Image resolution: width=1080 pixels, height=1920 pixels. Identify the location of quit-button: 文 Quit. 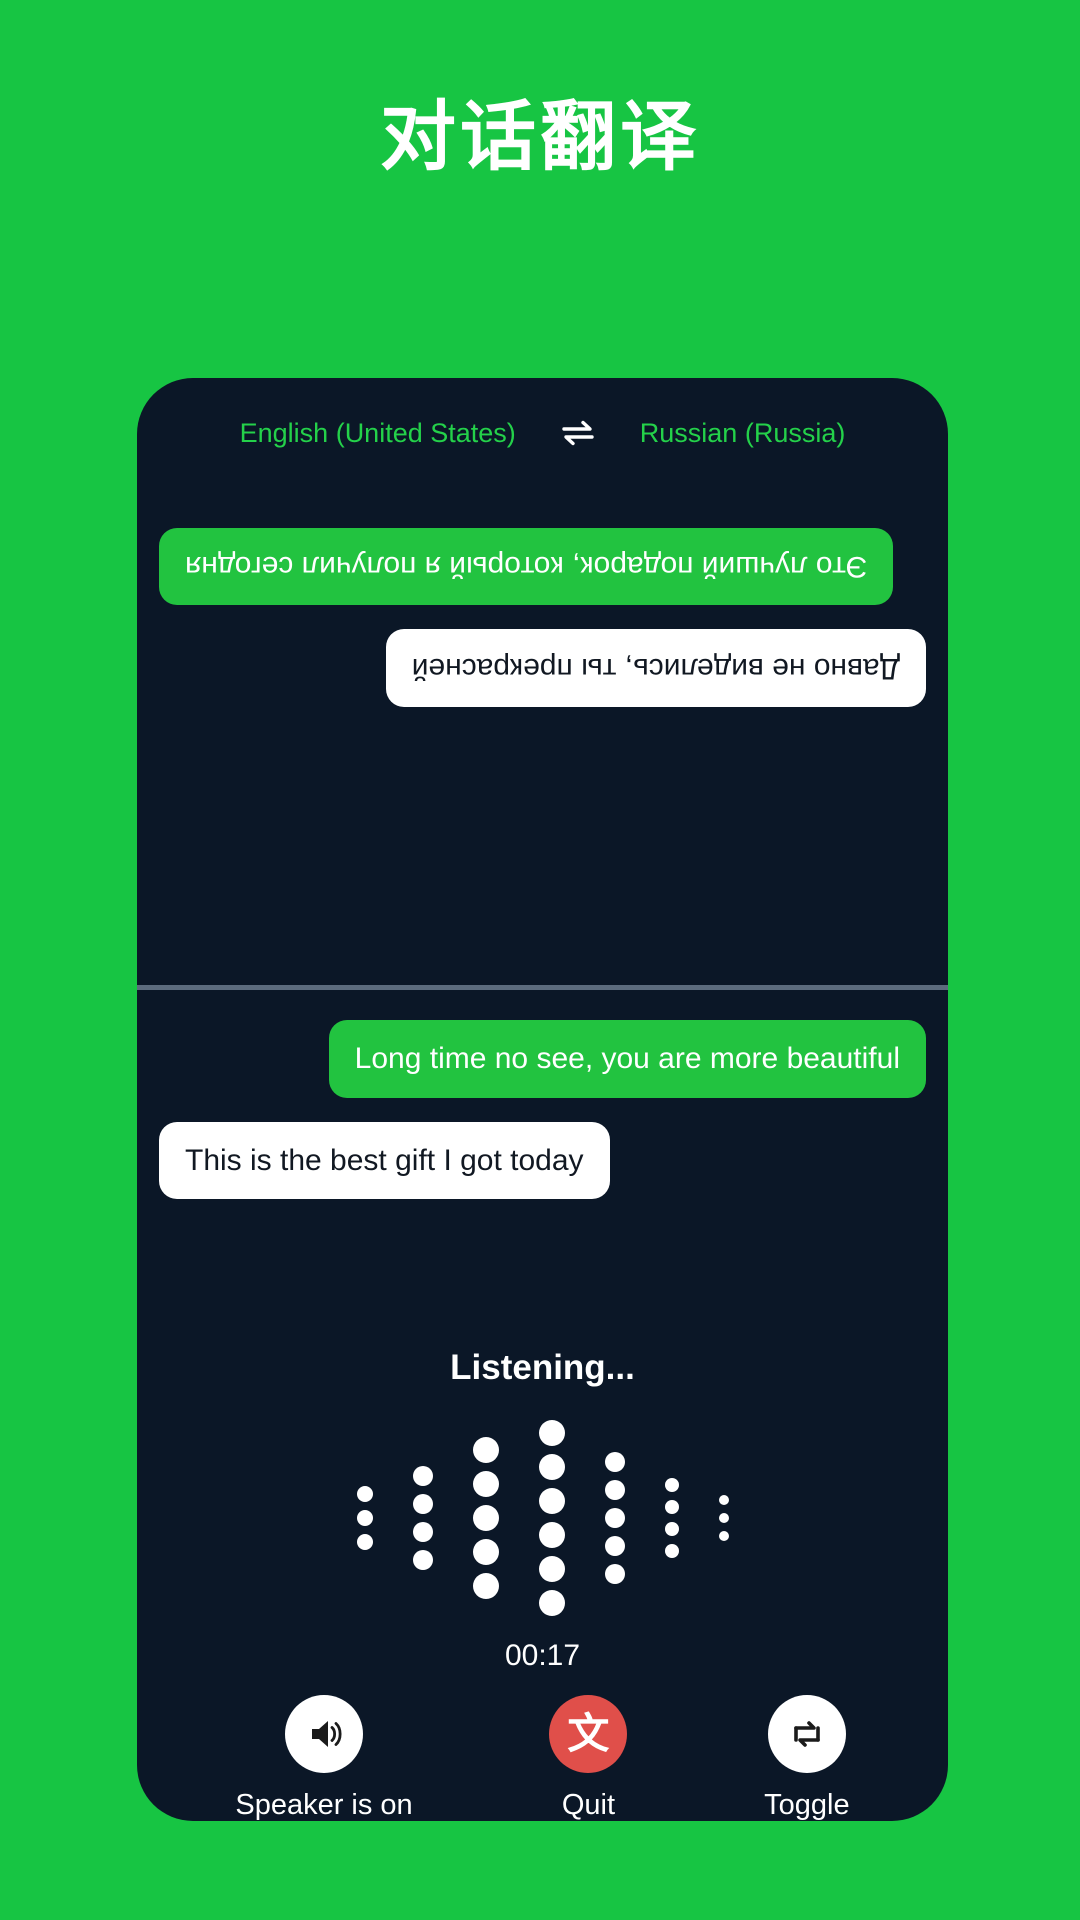
(588, 1758).